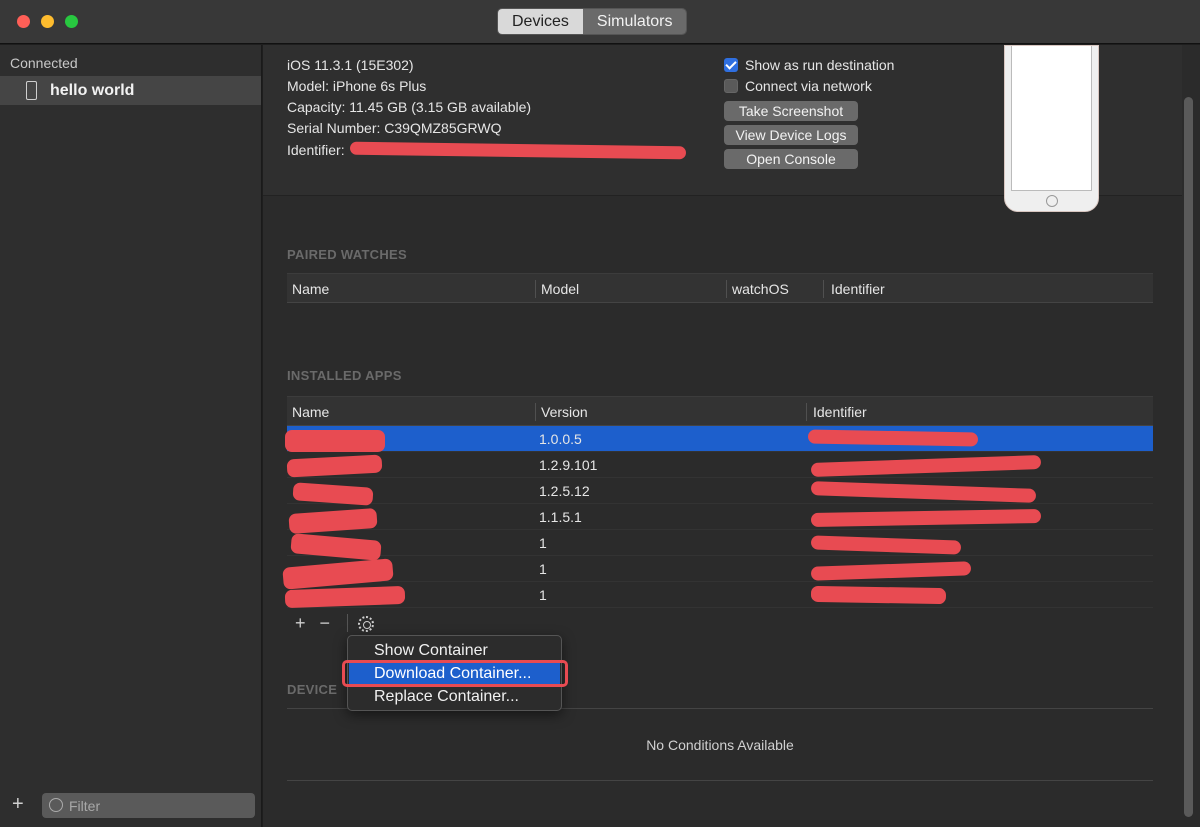  What do you see at coordinates (760, 289) in the screenshot?
I see `column-header-watchos: watchOS` at bounding box center [760, 289].